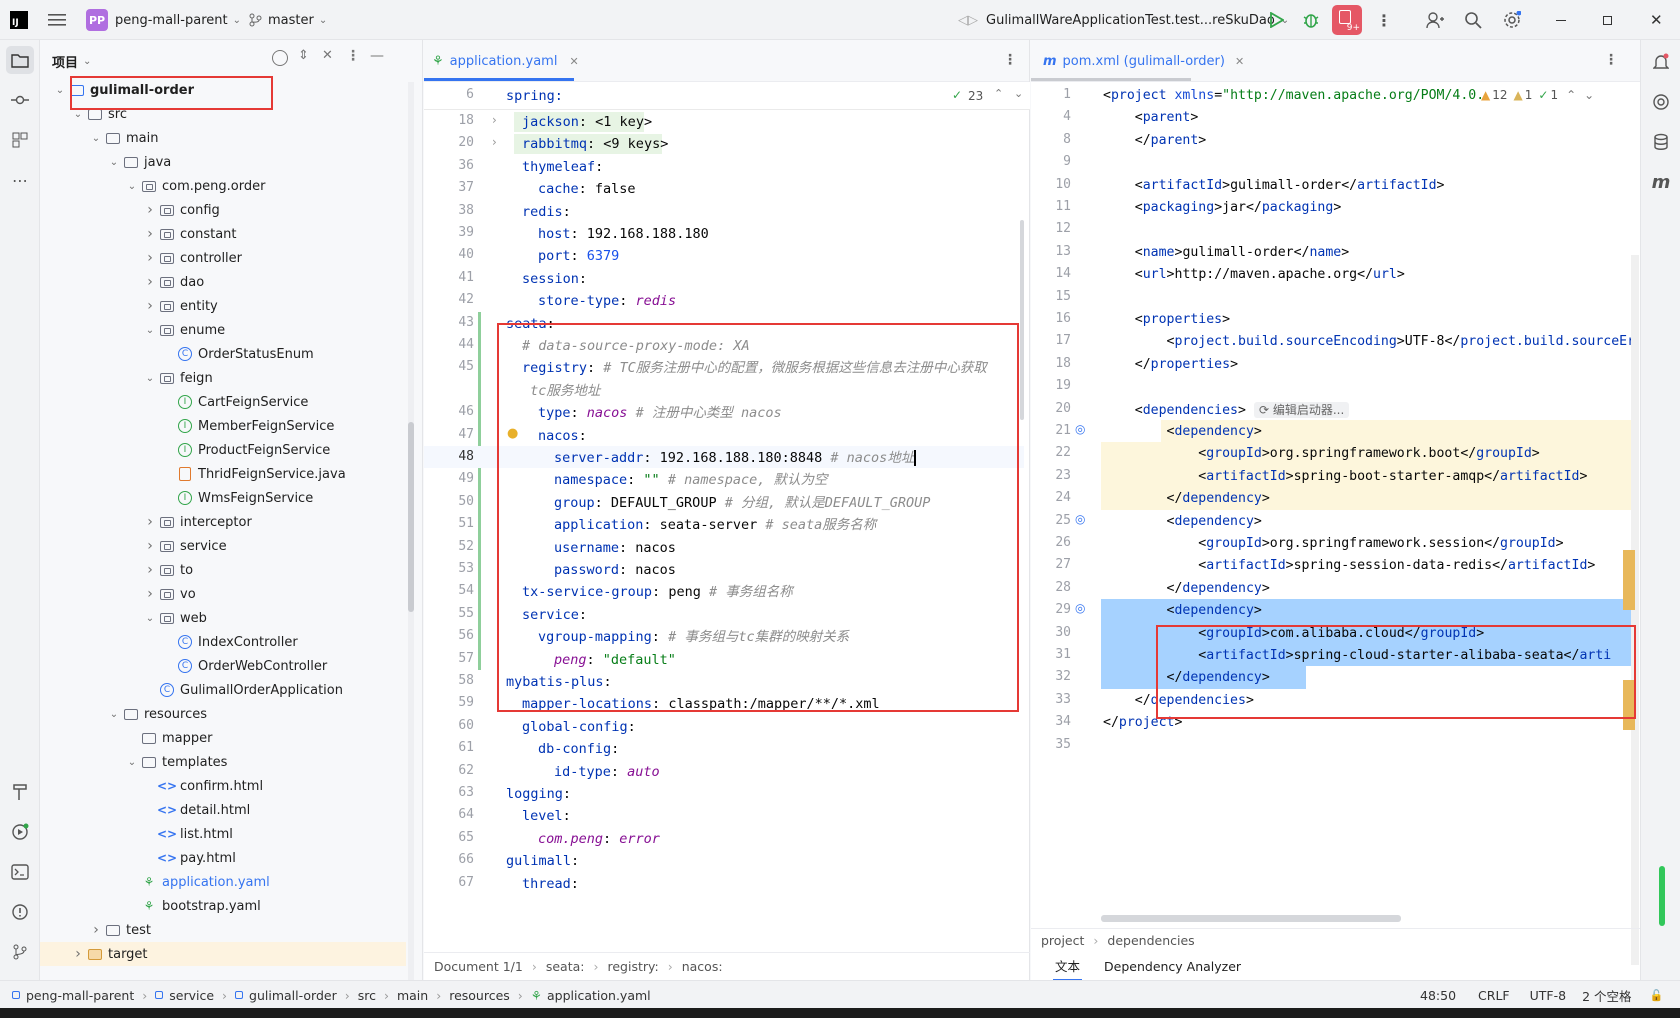 This screenshot has height=1018, width=1680. Describe the element at coordinates (226, 378) in the screenshot. I see `tree-item: ⌄ feign` at that location.